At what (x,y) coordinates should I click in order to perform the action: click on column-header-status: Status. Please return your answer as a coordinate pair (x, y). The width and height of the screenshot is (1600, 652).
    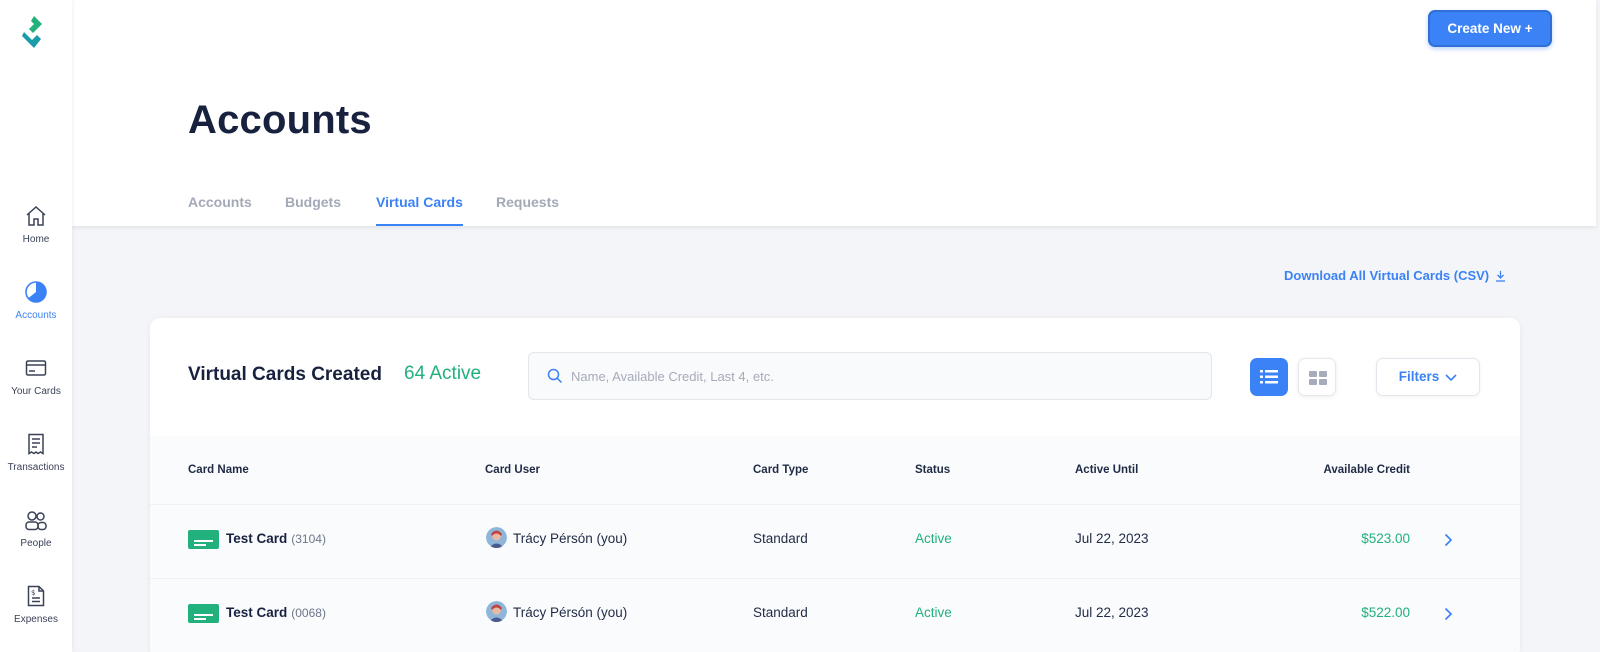
    Looking at the image, I should click on (932, 470).